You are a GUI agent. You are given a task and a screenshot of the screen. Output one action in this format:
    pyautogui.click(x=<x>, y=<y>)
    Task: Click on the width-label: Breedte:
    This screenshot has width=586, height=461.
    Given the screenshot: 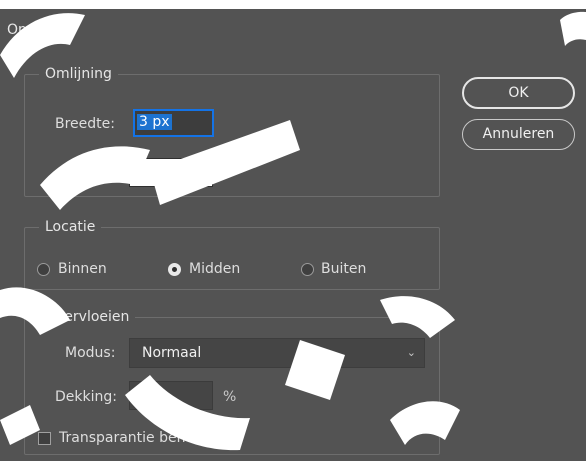 What is the action you would take?
    pyautogui.click(x=85, y=124)
    